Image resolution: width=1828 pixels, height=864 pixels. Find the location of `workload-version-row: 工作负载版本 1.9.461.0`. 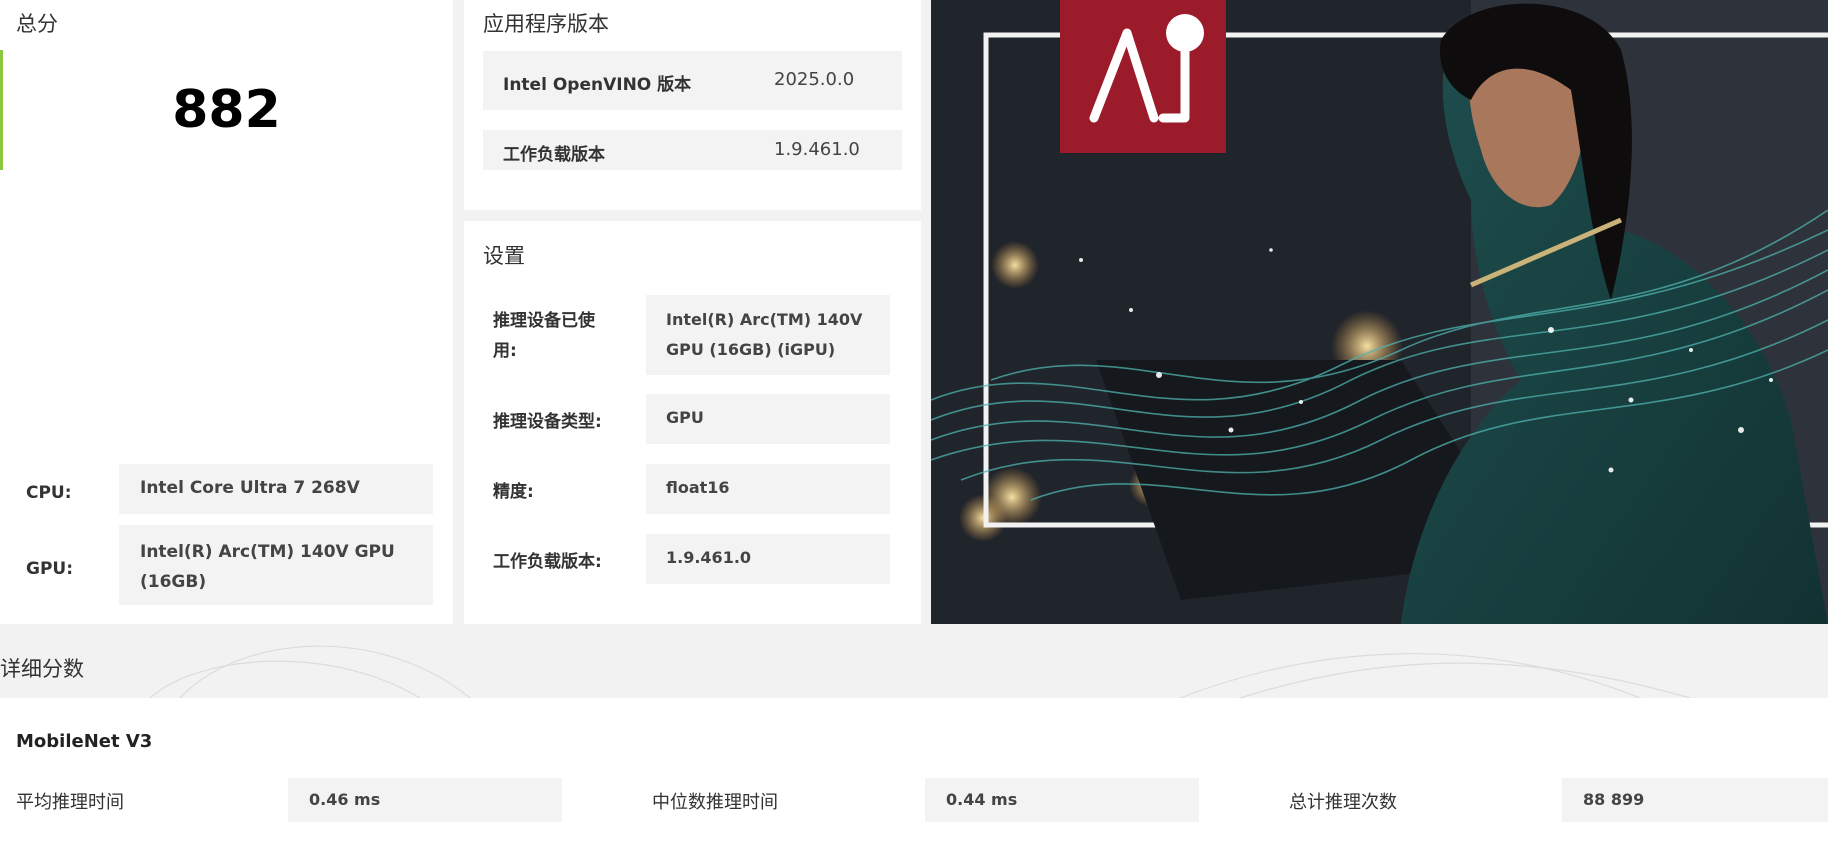

workload-version-row: 工作负载版本 1.9.461.0 is located at coordinates (692, 150).